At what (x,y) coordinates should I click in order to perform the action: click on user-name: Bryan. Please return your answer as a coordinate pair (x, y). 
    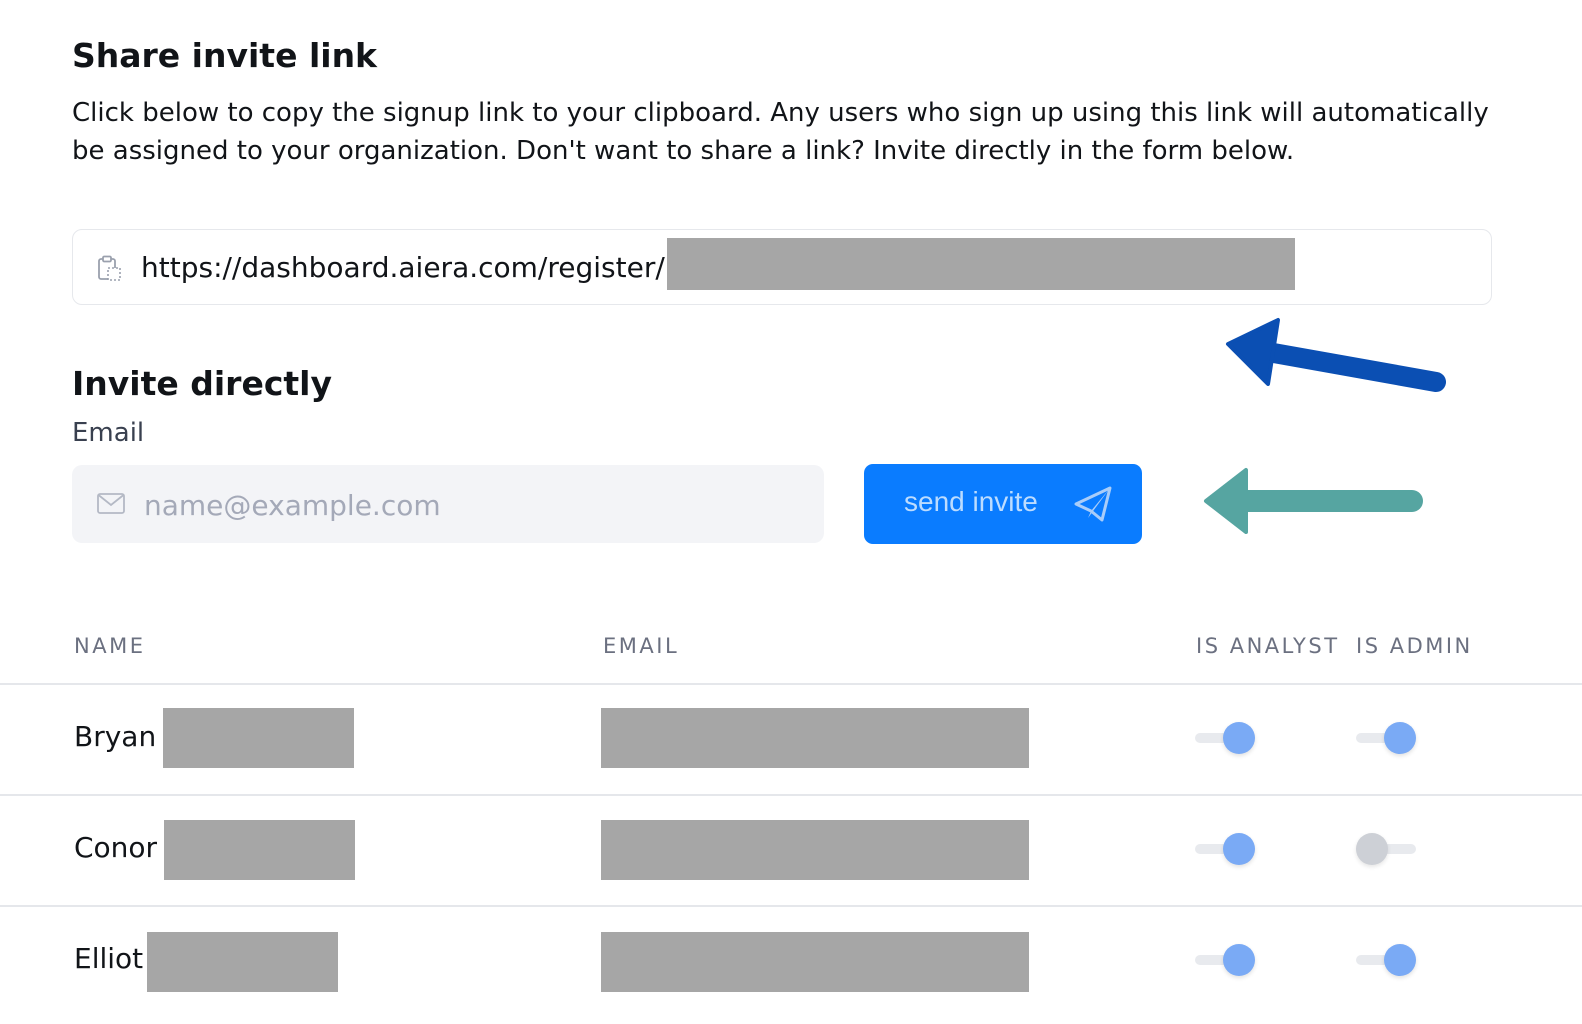
    Looking at the image, I should click on (115, 736).